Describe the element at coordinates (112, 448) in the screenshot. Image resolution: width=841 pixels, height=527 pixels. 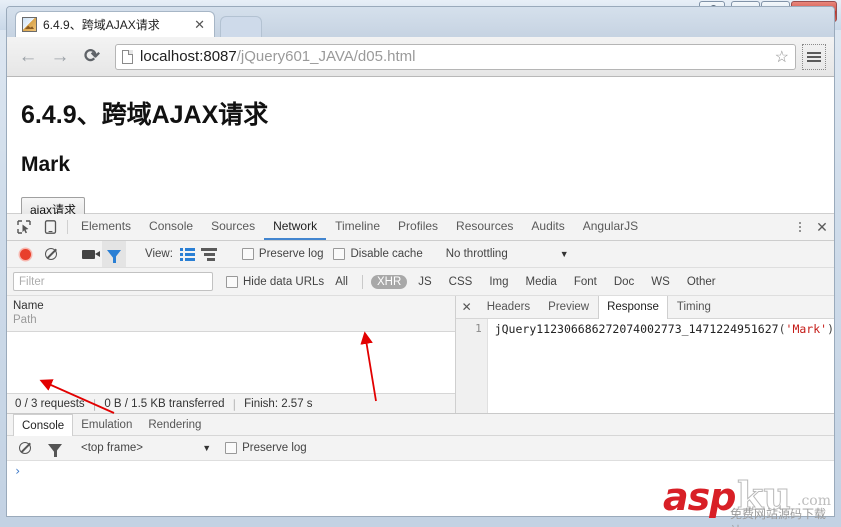
I see `frame-selector-value: <top frame>` at that location.